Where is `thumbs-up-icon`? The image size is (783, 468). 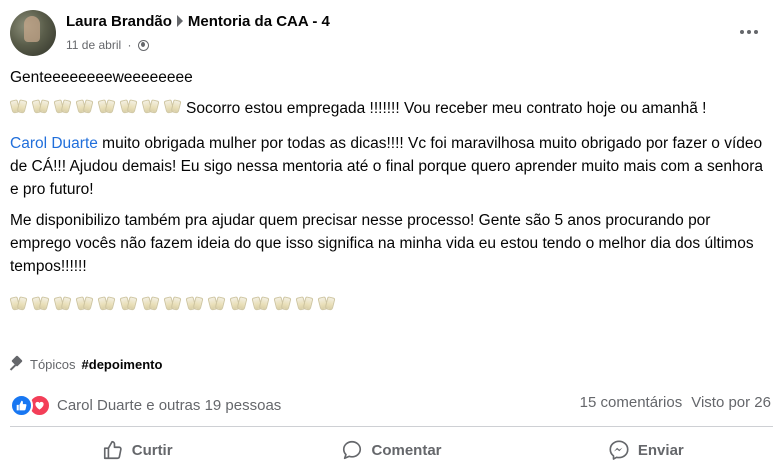 thumbs-up-icon is located at coordinates (112, 450).